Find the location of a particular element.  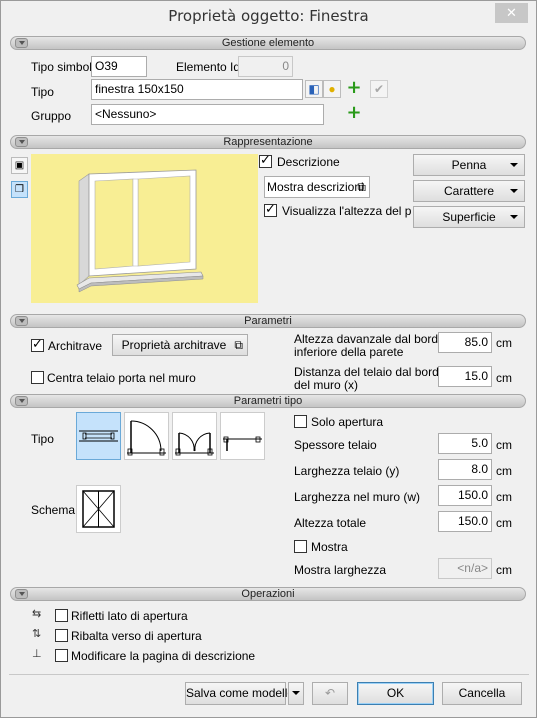

window-preview is located at coordinates (144, 228).